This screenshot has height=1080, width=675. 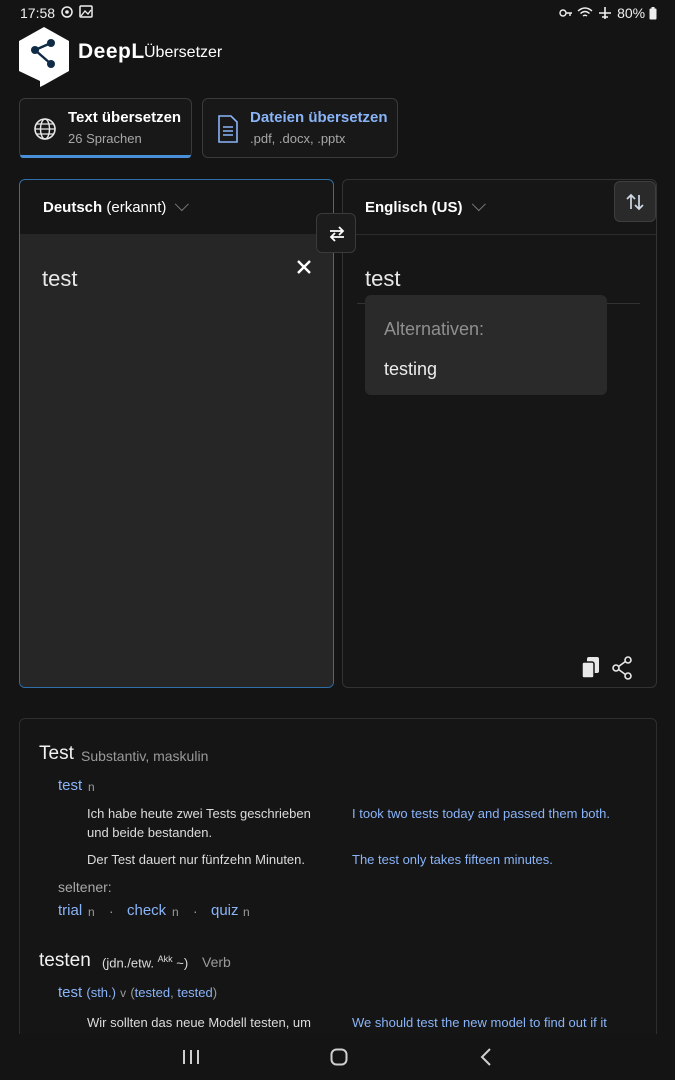 I want to click on back-icon, so click(x=486, y=1057).